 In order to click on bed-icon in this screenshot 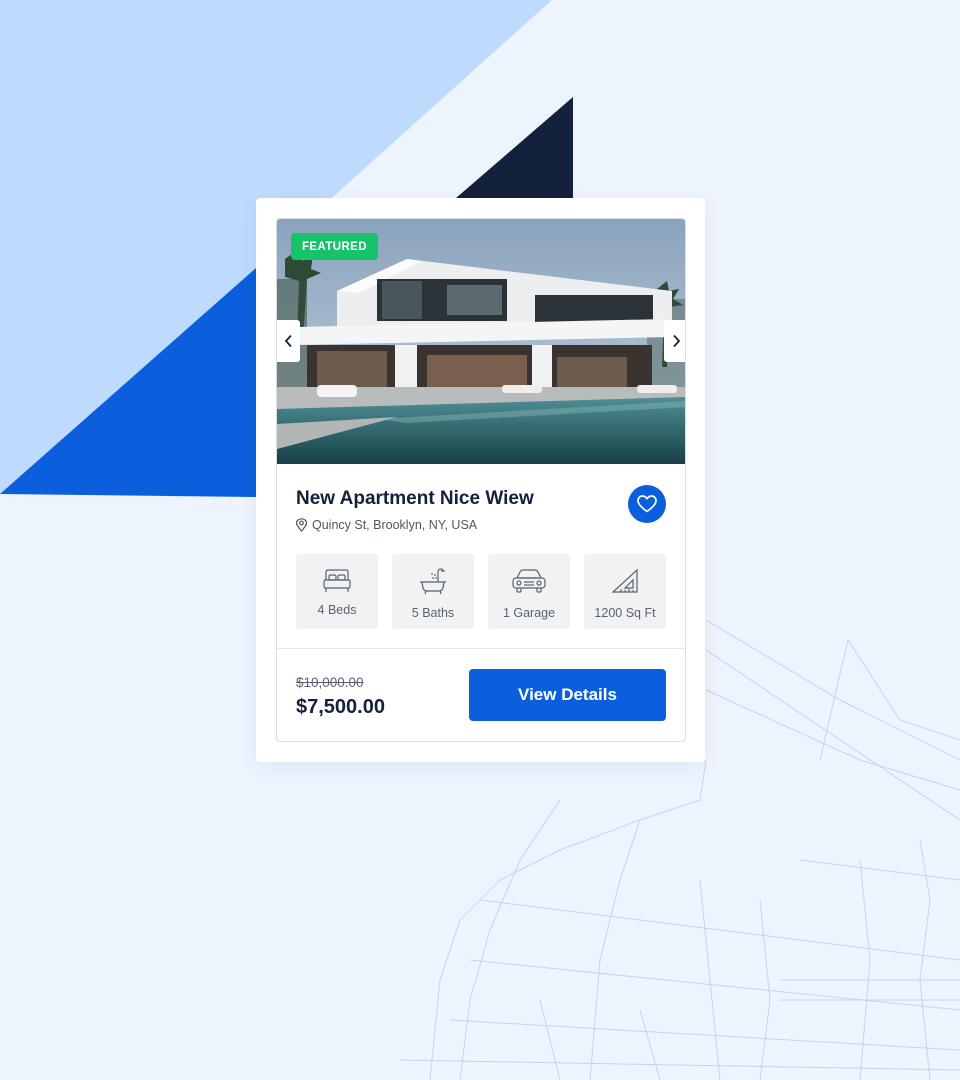, I will do `click(337, 580)`.